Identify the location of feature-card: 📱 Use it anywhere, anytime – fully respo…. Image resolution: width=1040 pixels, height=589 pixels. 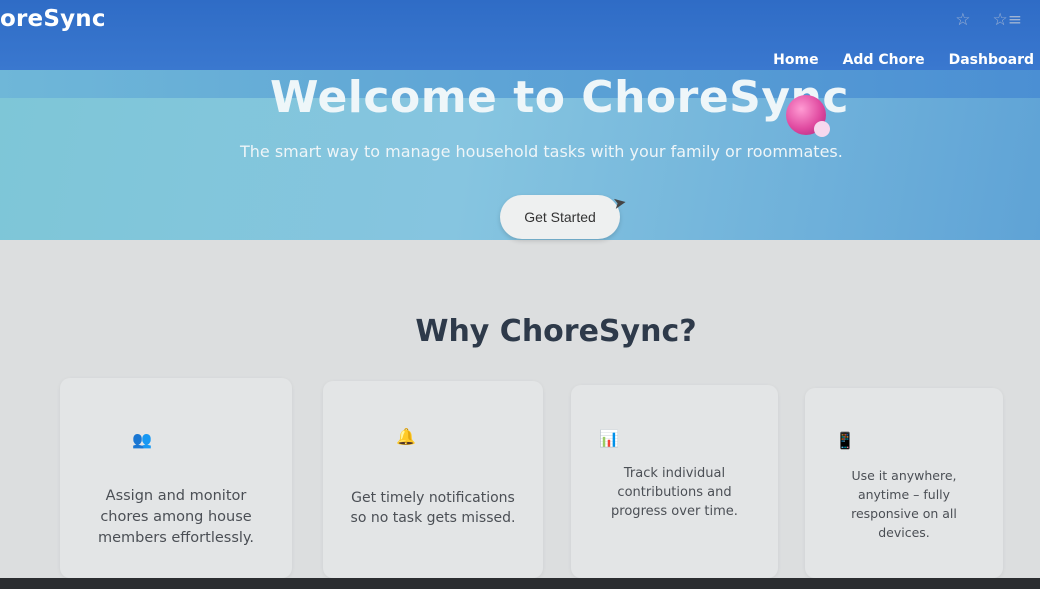
(904, 483).